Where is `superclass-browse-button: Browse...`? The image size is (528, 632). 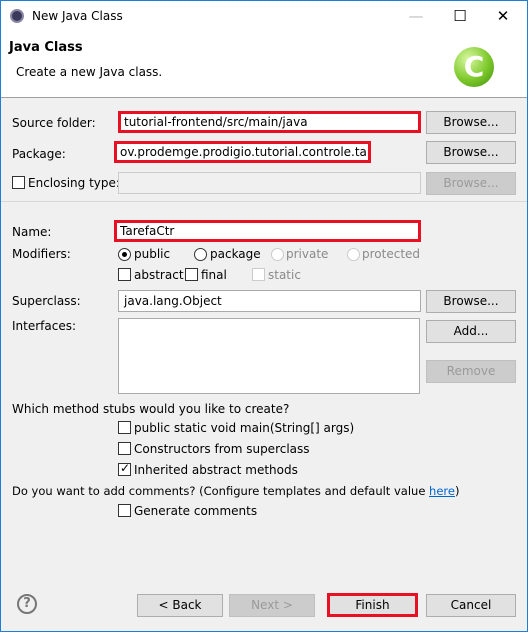
superclass-browse-button: Browse... is located at coordinates (471, 301).